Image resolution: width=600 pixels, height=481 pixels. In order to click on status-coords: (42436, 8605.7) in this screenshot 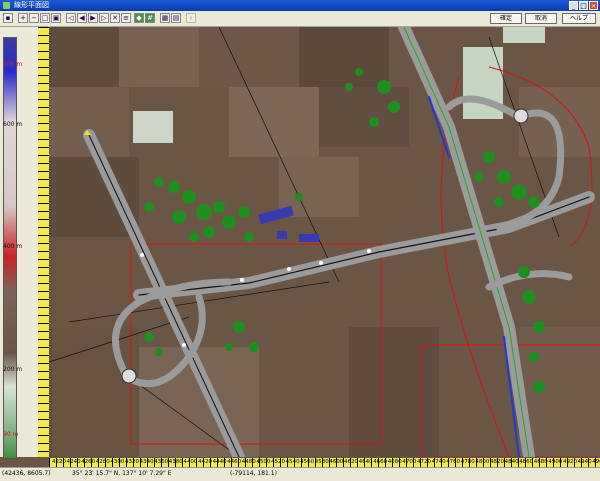, I will do `click(26, 473)`.